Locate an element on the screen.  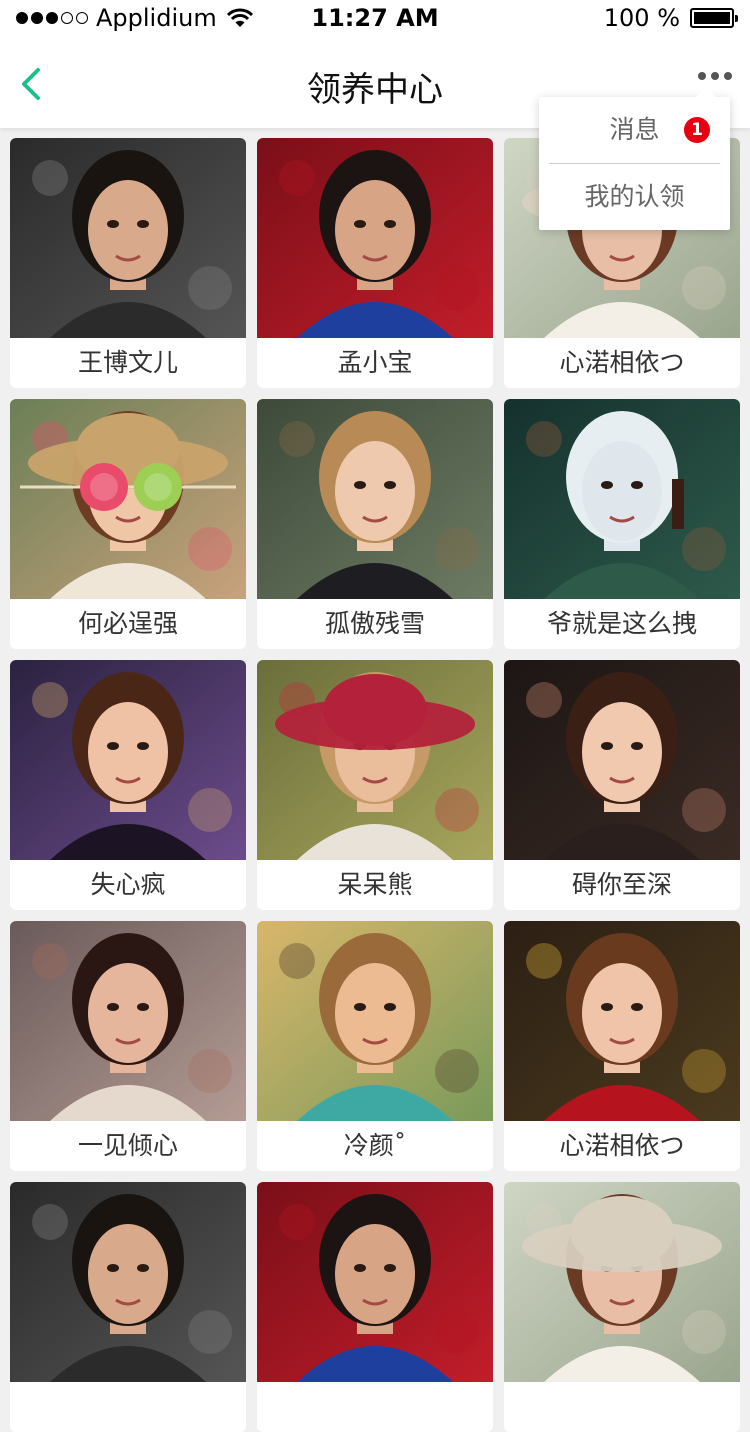
unread-badge: 1 is located at coordinates (697, 130).